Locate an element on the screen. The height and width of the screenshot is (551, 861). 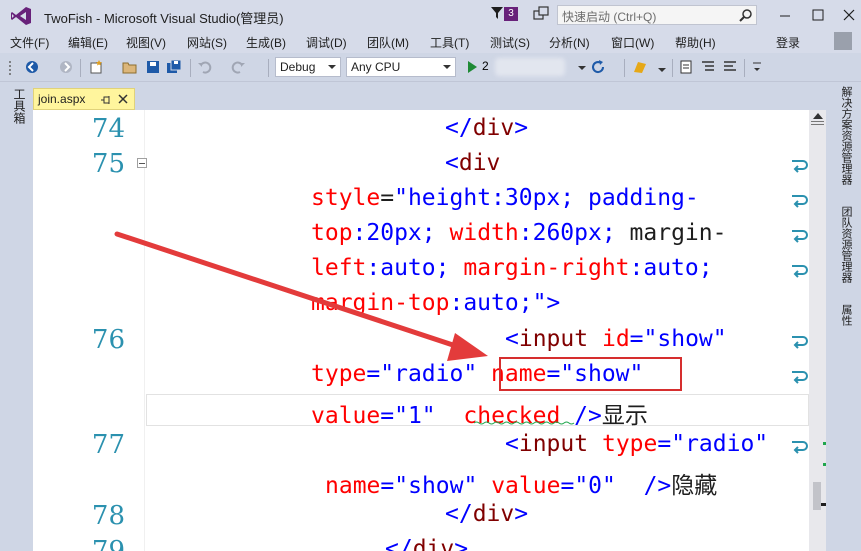
code-line: left:auto; margin-right:auto; is located at coordinates (512, 268).